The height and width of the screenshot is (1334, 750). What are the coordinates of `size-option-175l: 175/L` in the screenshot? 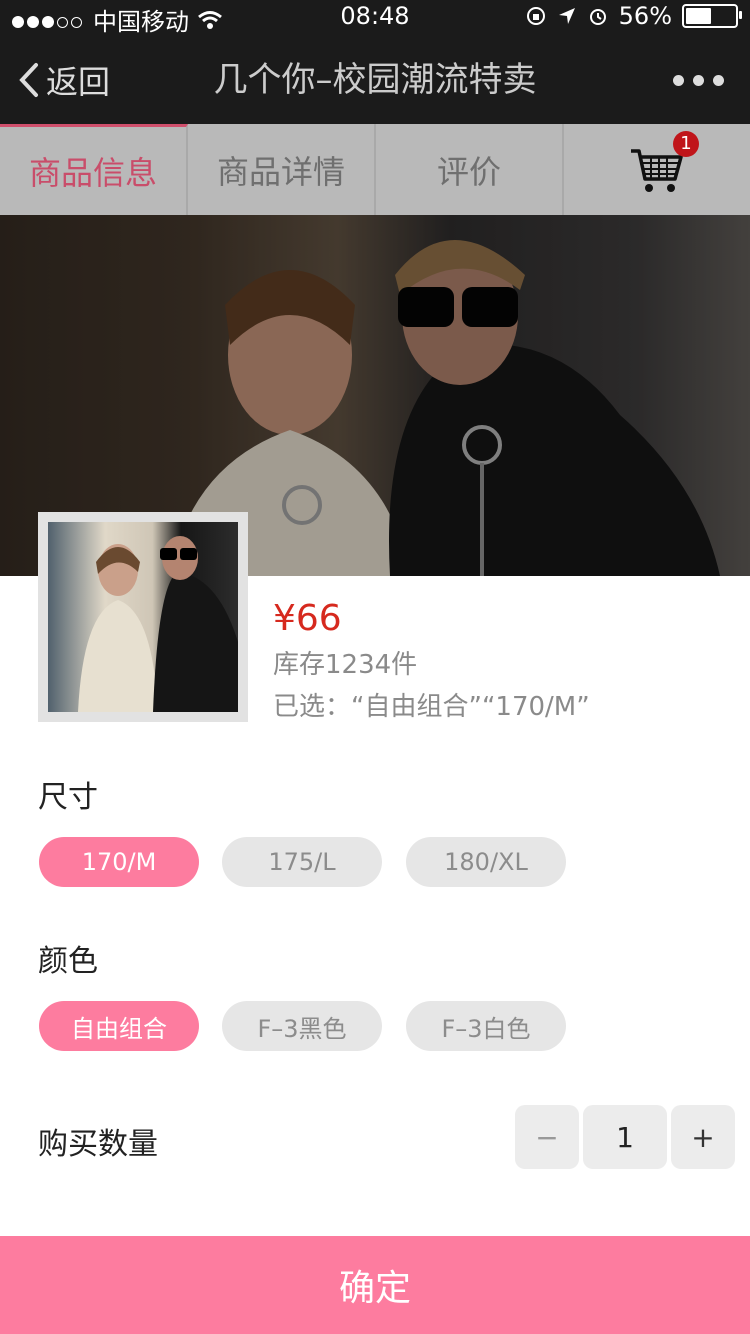 It's located at (302, 862).